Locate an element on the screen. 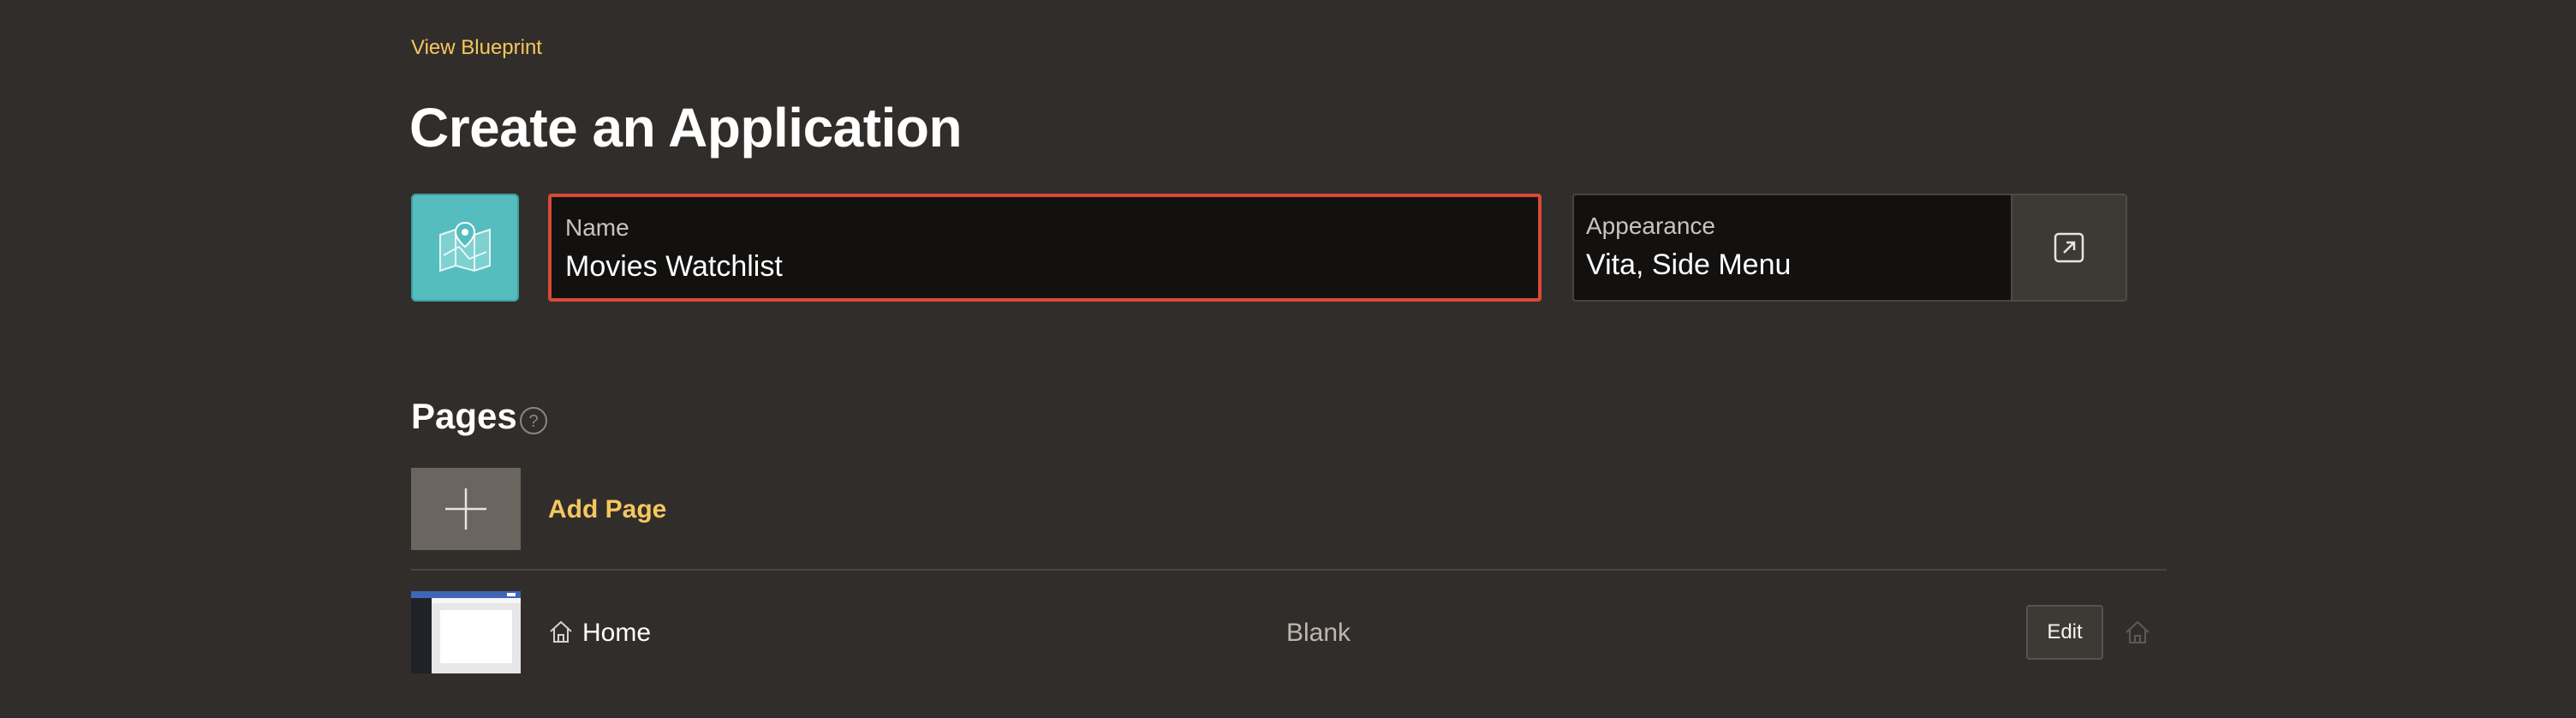 This screenshot has height=718, width=2576. app-icon-picker is located at coordinates (465, 248).